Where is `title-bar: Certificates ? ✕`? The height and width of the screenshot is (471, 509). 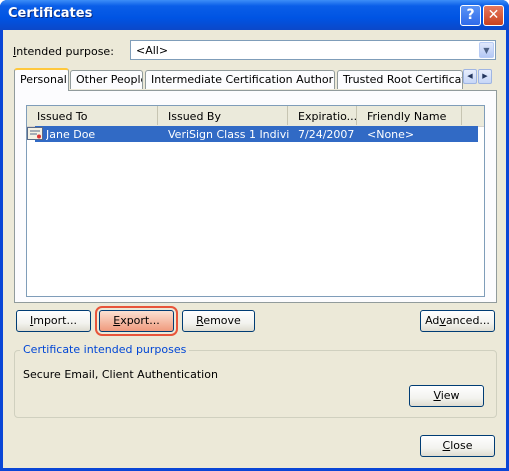 title-bar: Certificates ? ✕ is located at coordinates (254, 15).